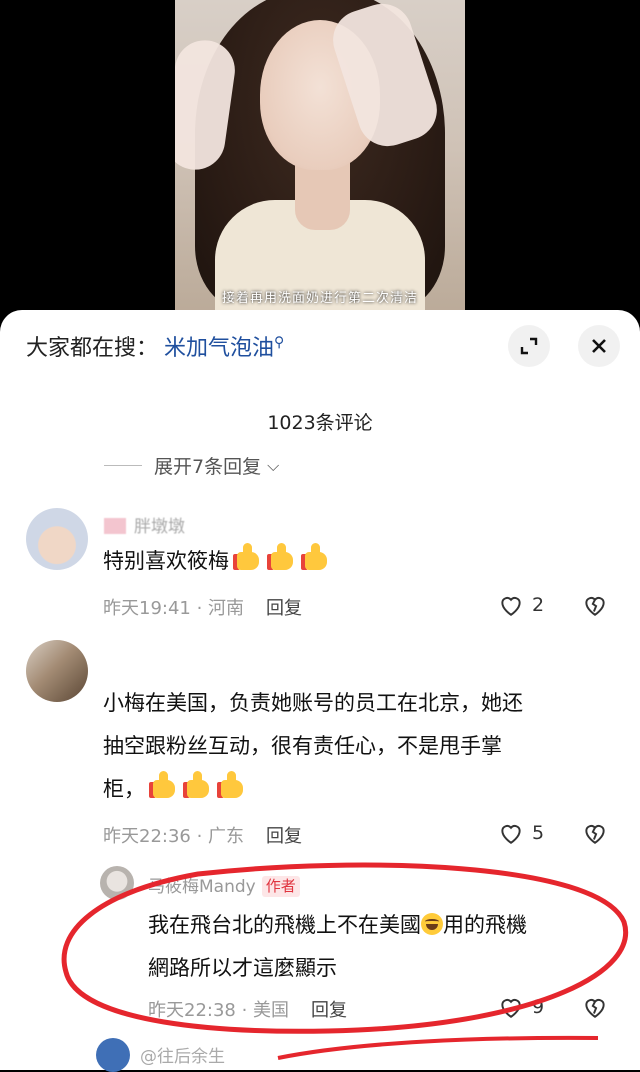 The height and width of the screenshot is (1072, 640). Describe the element at coordinates (218, 561) in the screenshot. I see `comment-text: 特别喜欢筱梅` at that location.